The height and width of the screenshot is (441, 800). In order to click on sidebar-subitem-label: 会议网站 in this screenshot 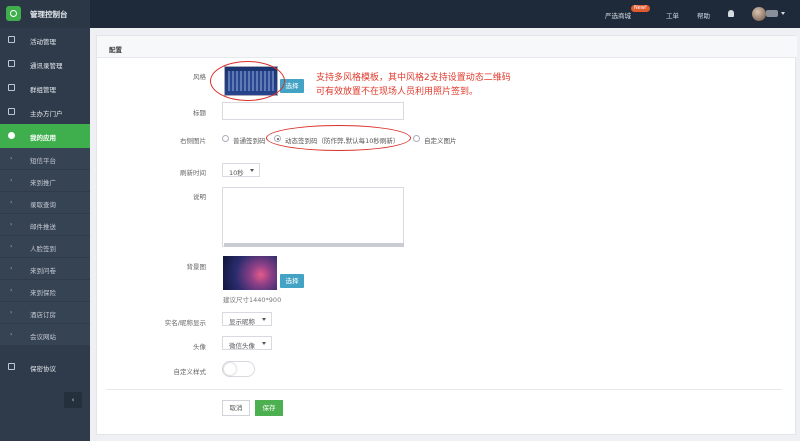, I will do `click(43, 337)`.